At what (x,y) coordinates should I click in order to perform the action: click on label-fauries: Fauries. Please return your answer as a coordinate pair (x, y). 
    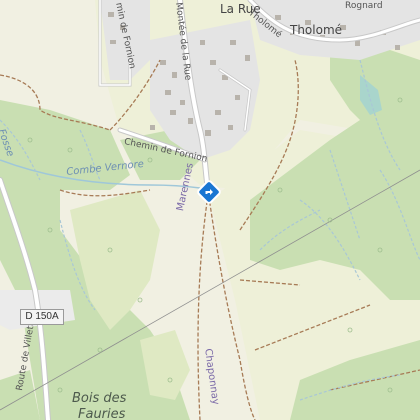
    Looking at the image, I should click on (102, 413).